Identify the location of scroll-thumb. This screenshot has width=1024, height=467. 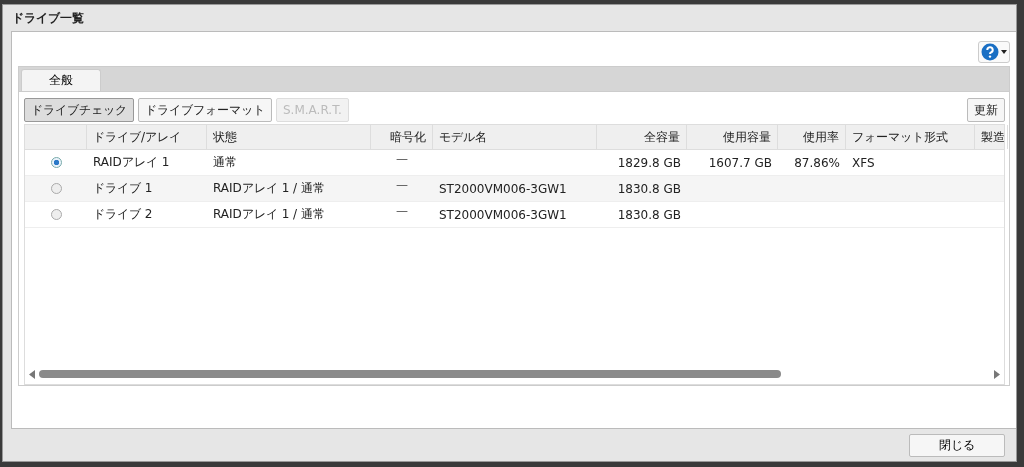
(410, 374).